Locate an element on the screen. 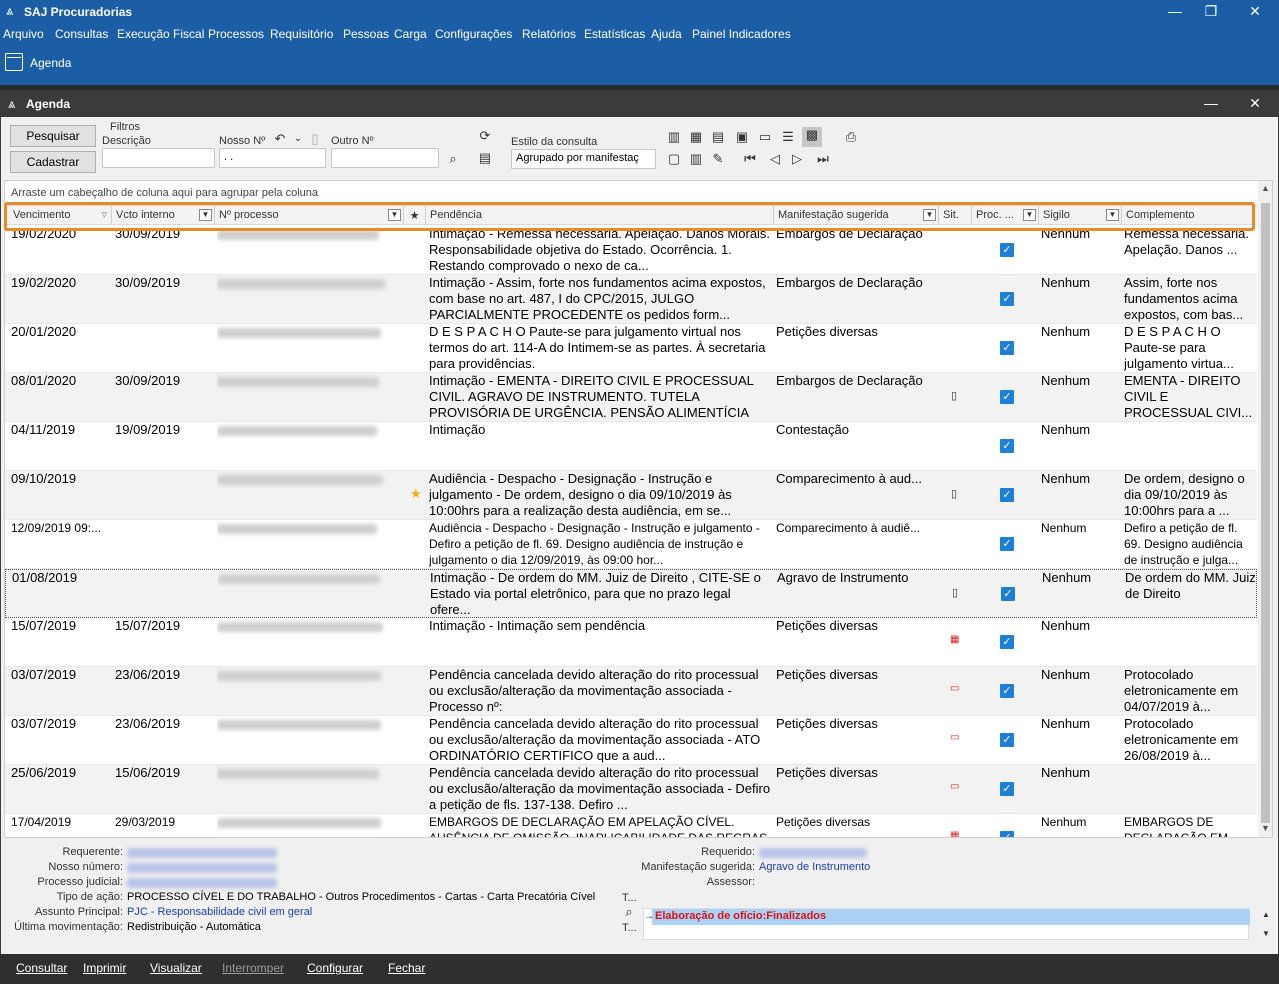  outro-numero-field is located at coordinates (385, 158).